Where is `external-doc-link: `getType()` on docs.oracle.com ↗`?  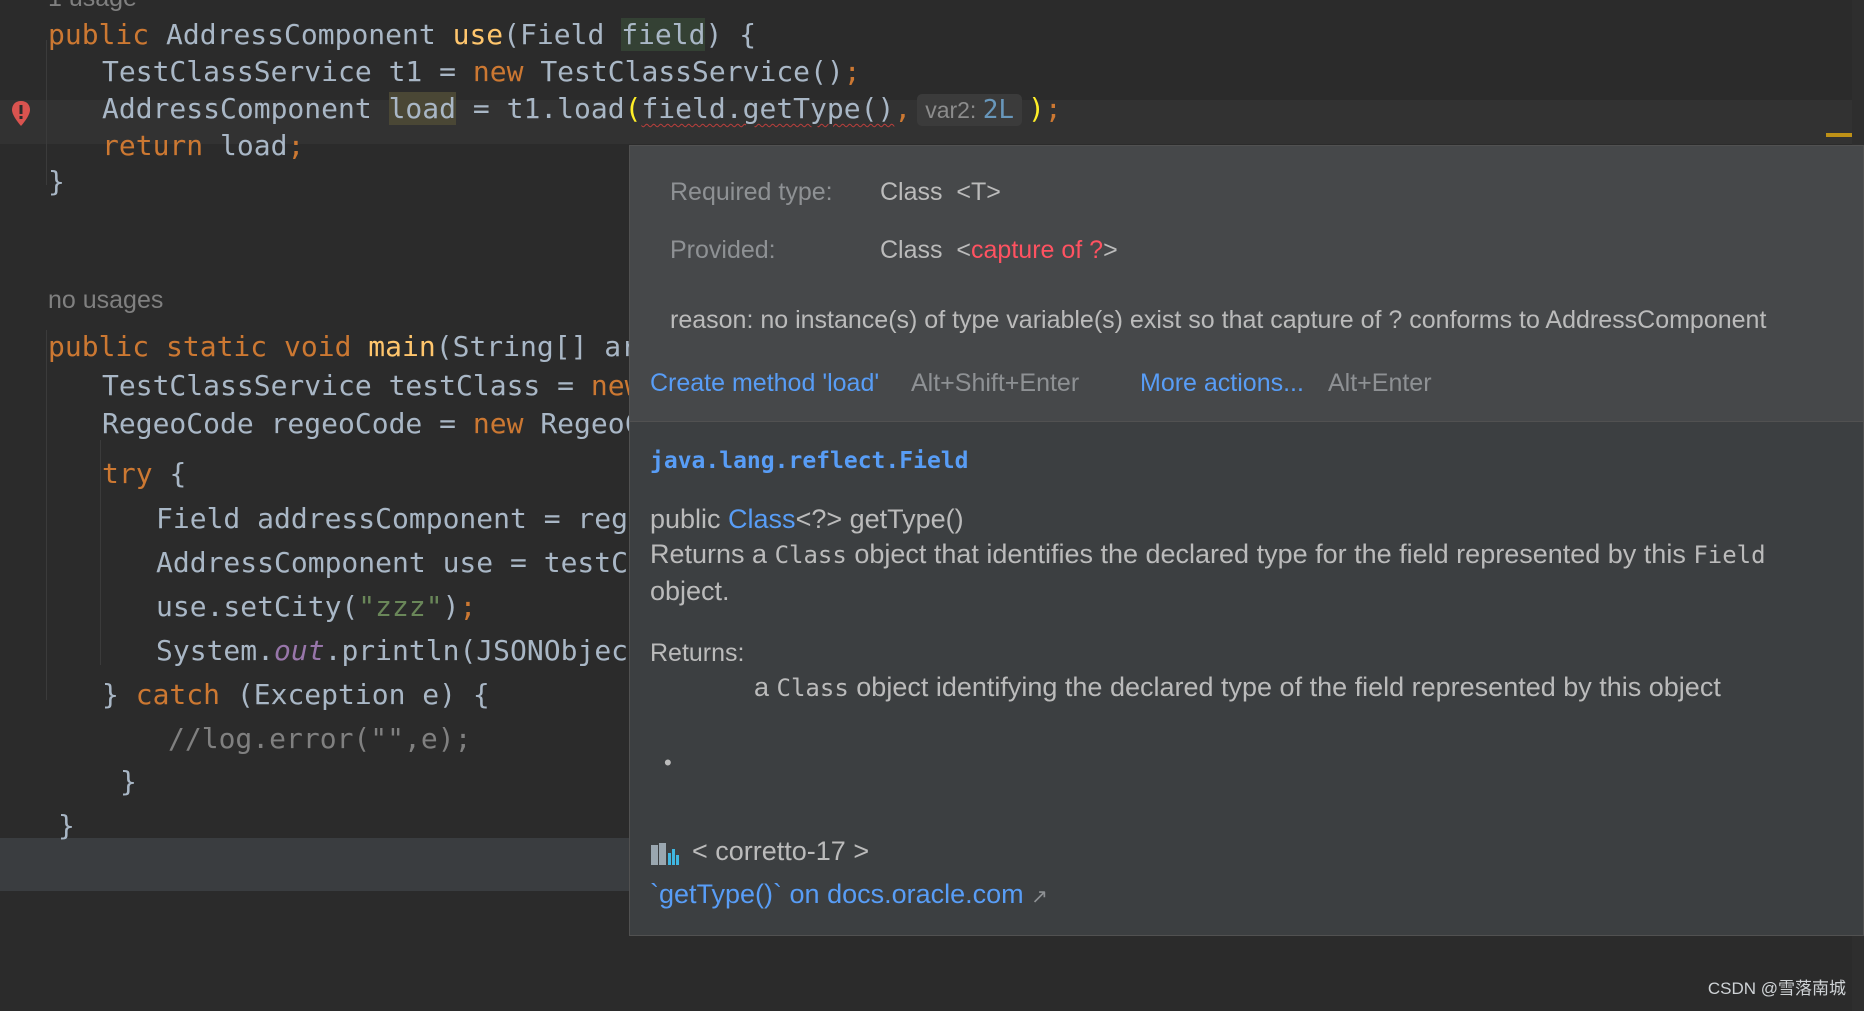 external-doc-link: `getType()` on docs.oracle.com ↗ is located at coordinates (849, 894).